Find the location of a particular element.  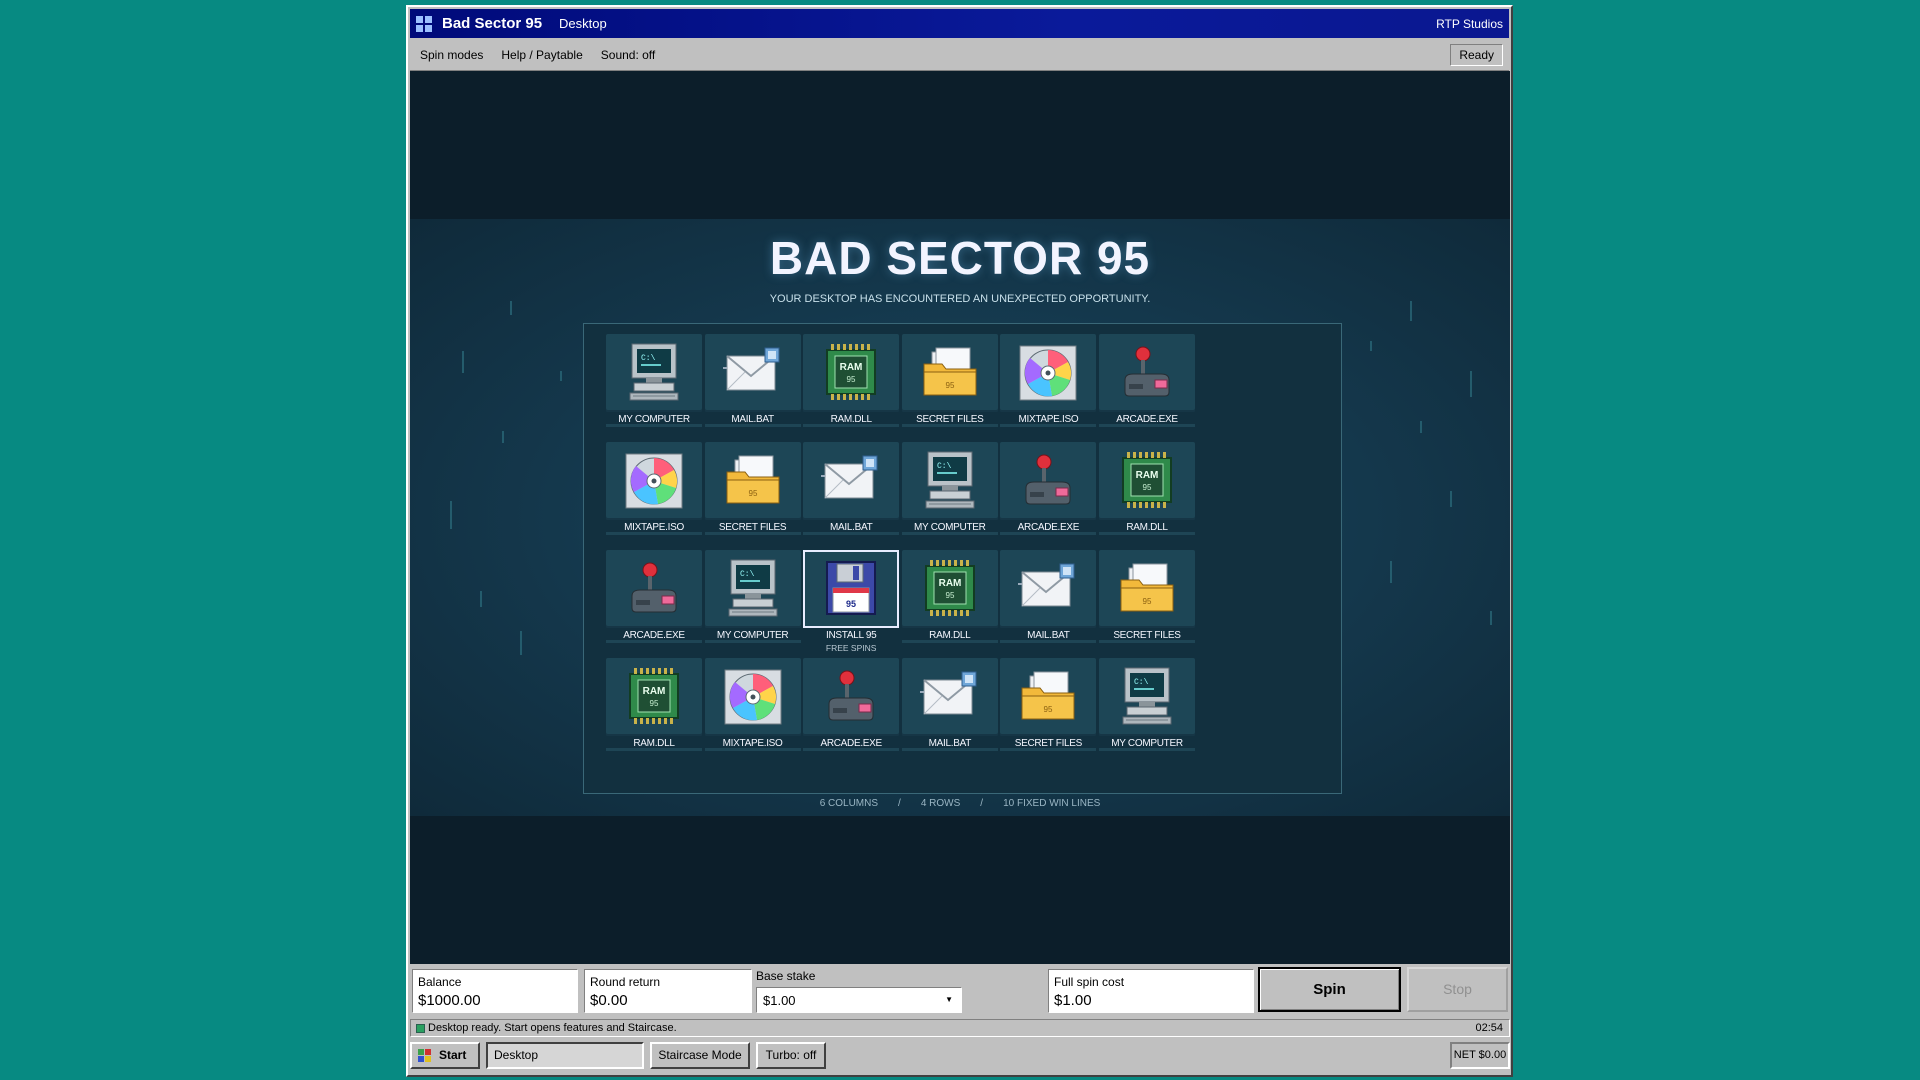

document-title: Desktop is located at coordinates (583, 23).